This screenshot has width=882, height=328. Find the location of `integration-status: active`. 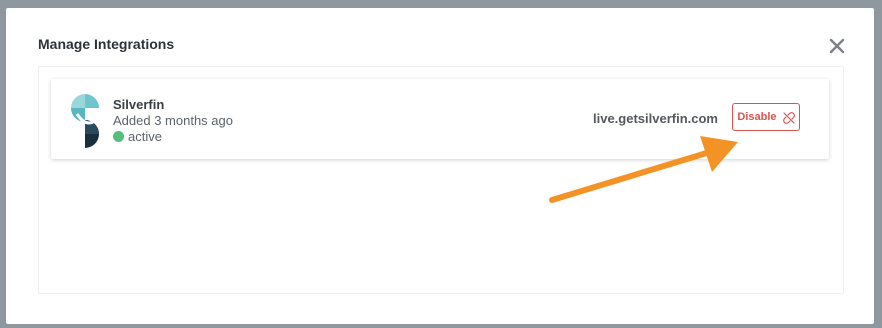

integration-status: active is located at coordinates (137, 136).